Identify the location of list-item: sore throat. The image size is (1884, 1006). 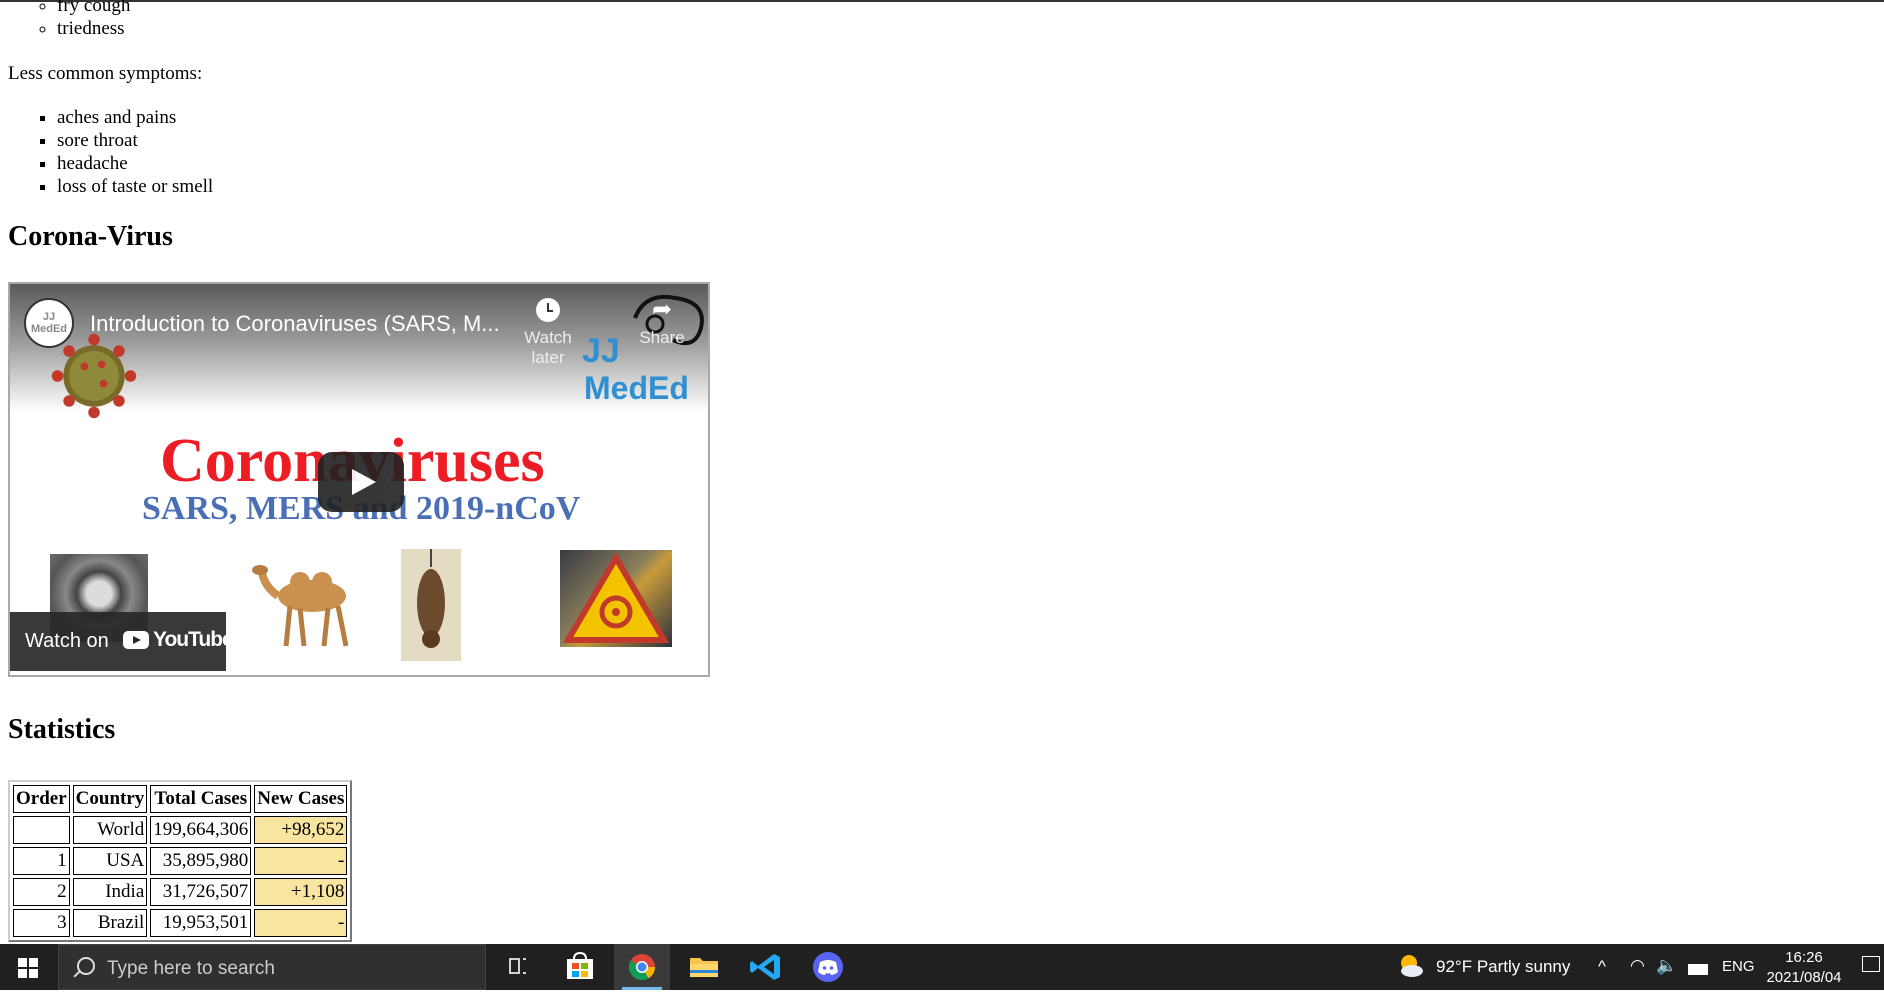
(135, 140).